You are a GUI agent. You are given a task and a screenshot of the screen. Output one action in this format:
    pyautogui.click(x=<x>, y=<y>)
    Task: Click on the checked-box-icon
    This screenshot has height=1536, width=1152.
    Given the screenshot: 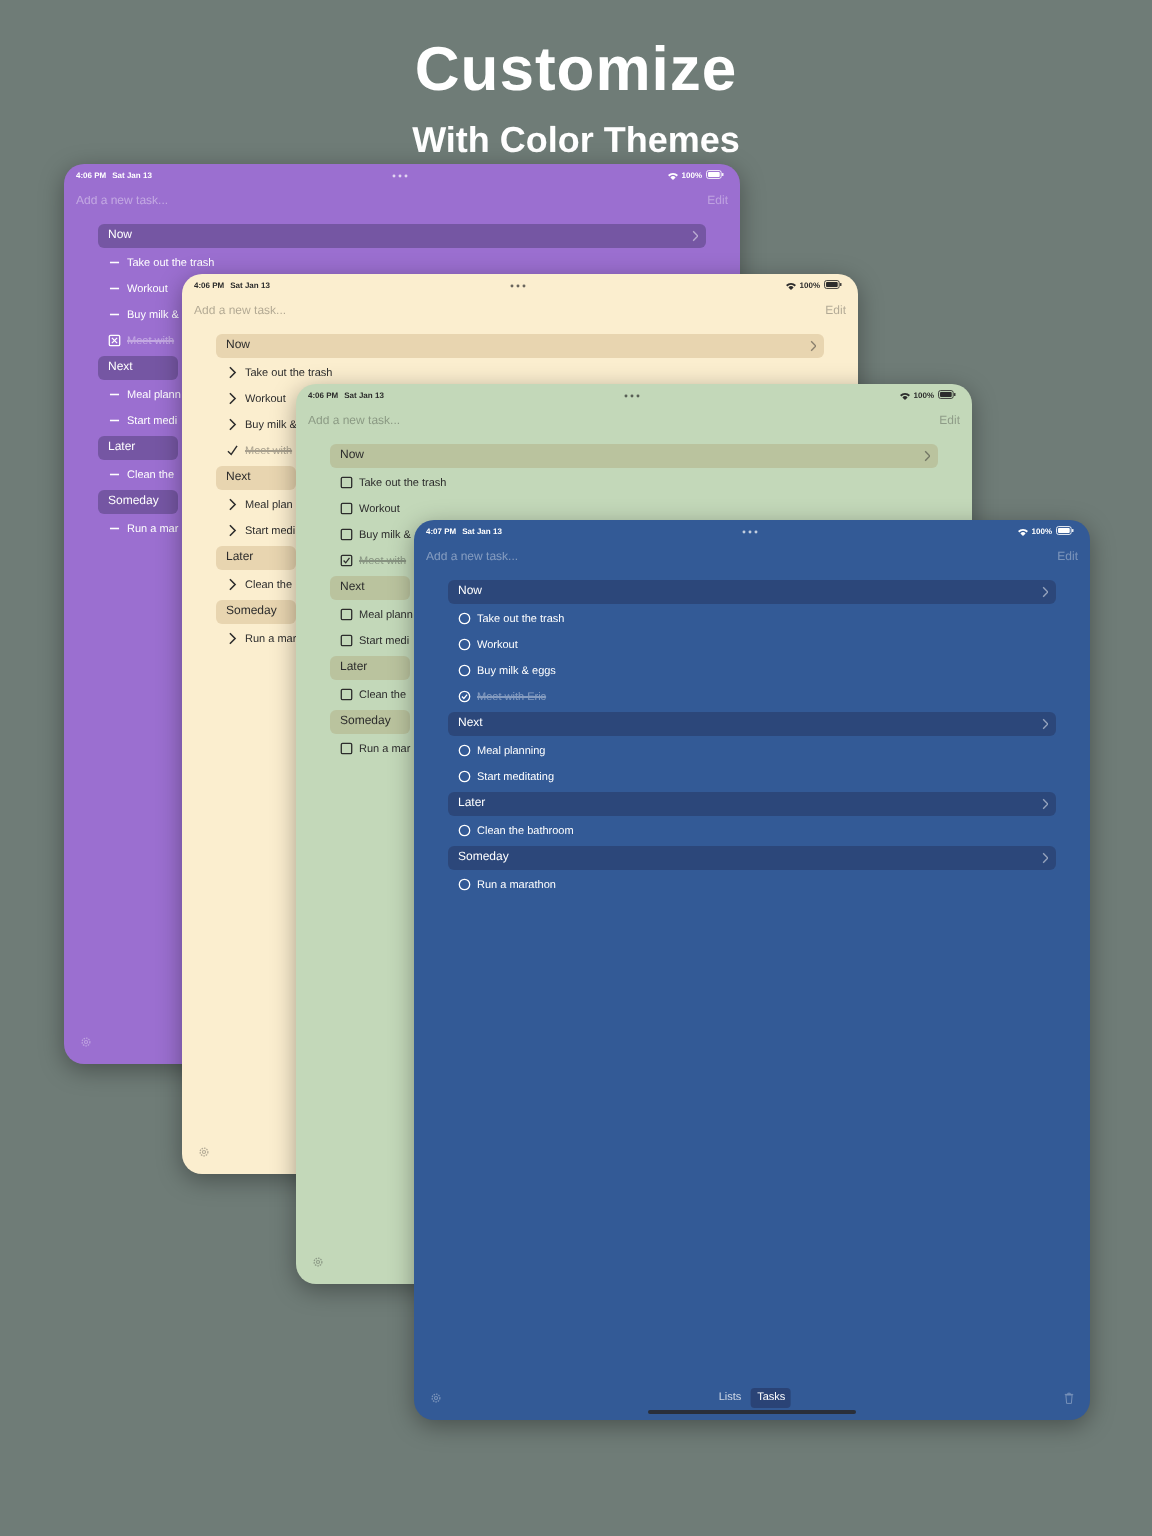 What is the action you would take?
    pyautogui.click(x=114, y=341)
    